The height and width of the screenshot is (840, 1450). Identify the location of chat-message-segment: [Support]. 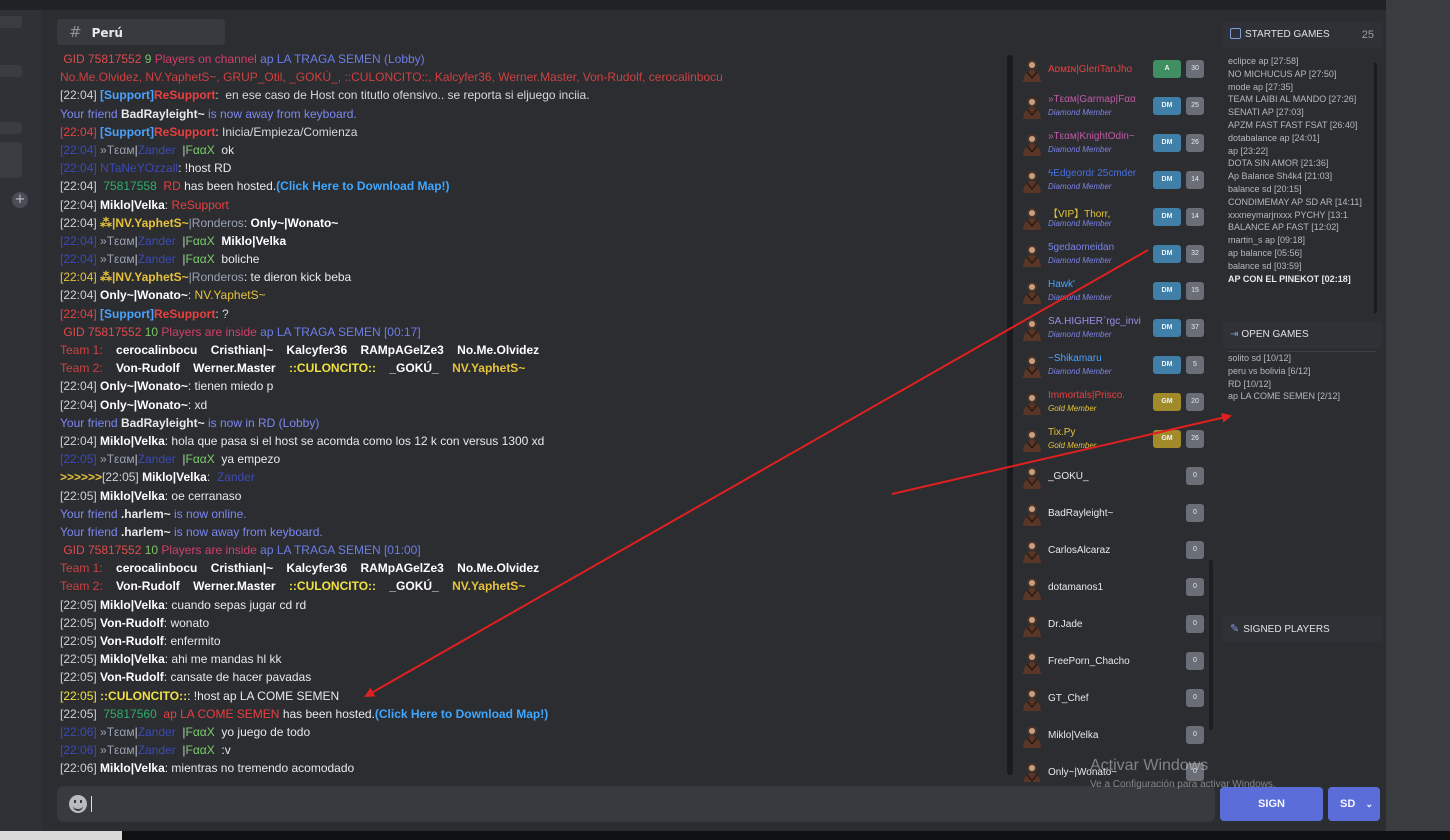
(127, 131).